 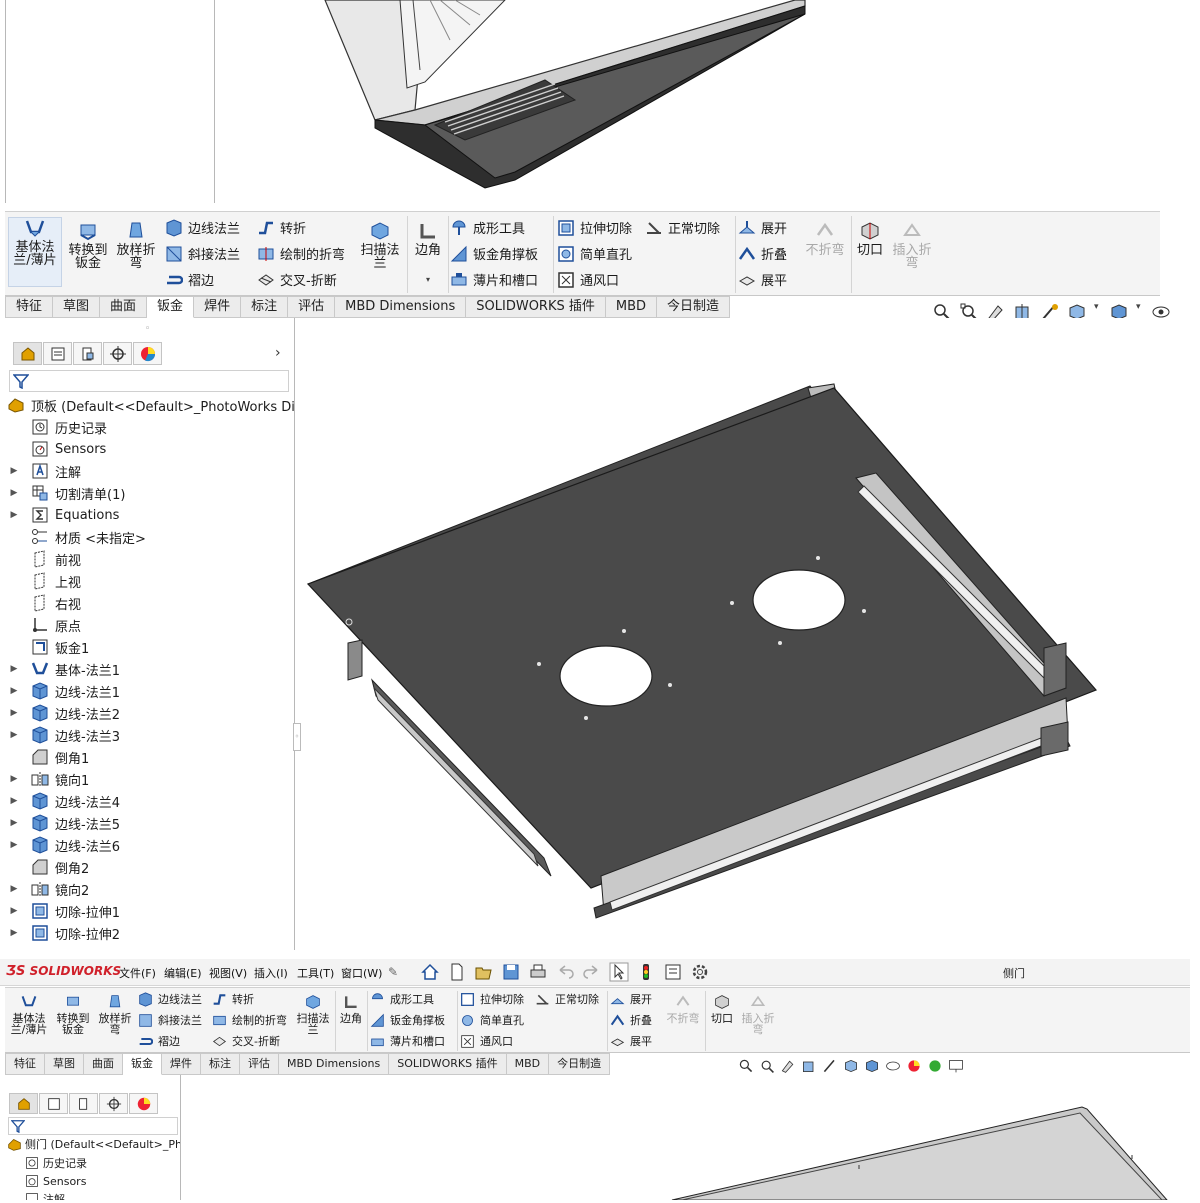 What do you see at coordinates (956, 1066) in the screenshot?
I see `monitor-icon` at bounding box center [956, 1066].